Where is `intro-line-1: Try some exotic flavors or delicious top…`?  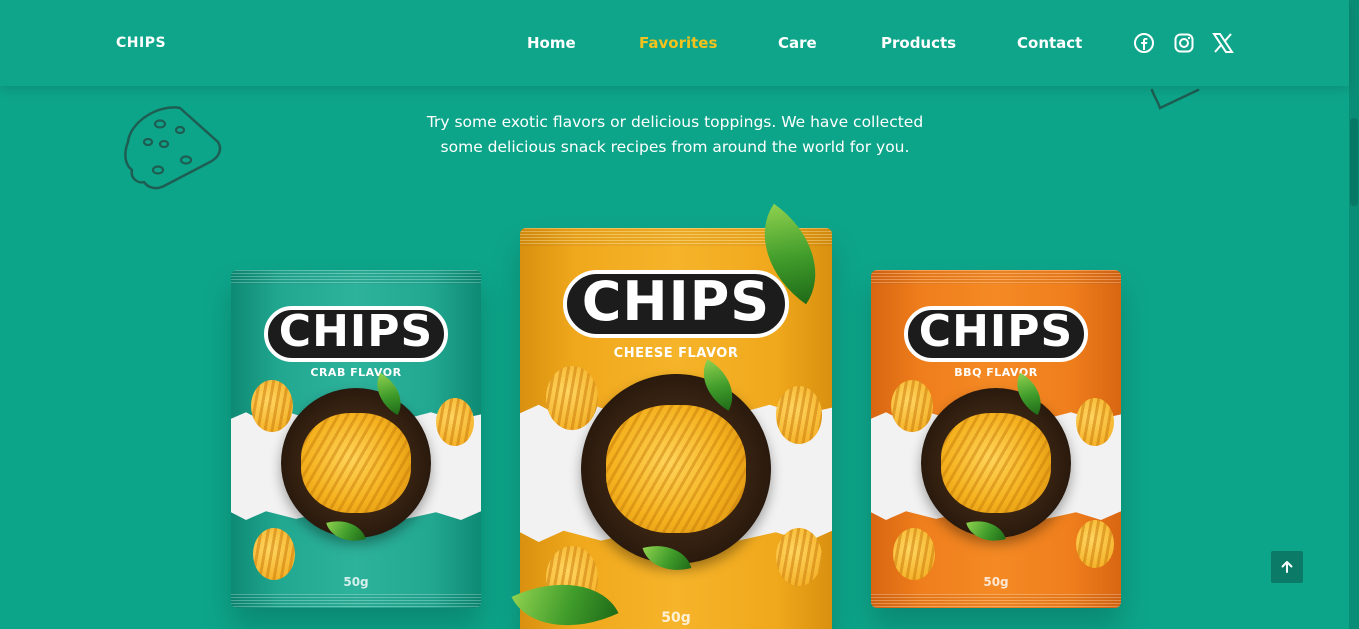
intro-line-1: Try some exotic flavors or delicious top… is located at coordinates (675, 122).